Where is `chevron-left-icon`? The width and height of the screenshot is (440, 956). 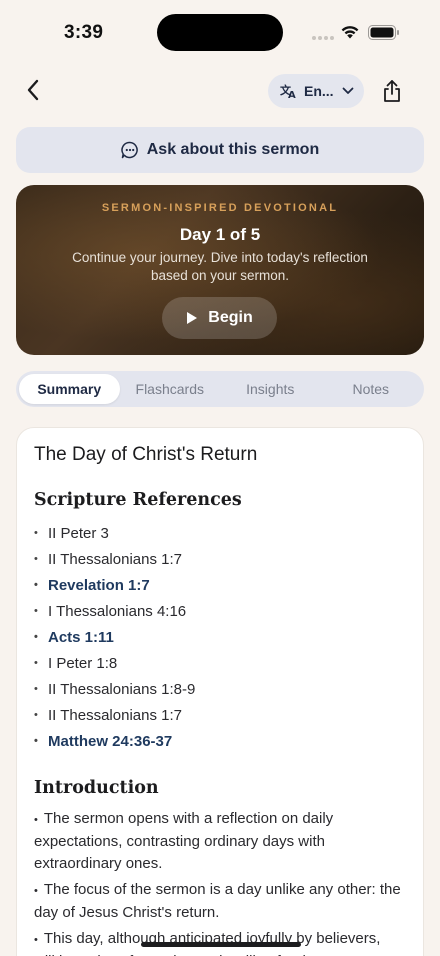 chevron-left-icon is located at coordinates (33, 90).